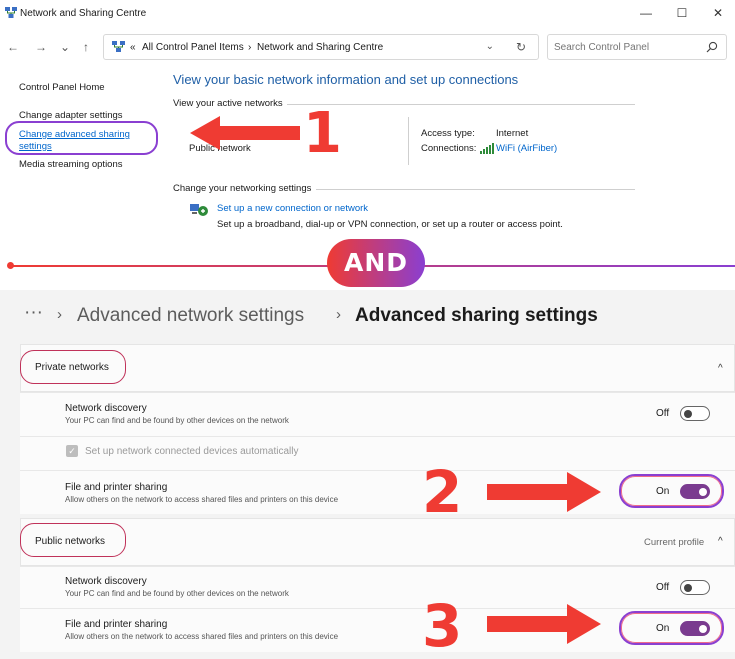 The image size is (735, 659). I want to click on public-discovery-toggle, so click(695, 587).